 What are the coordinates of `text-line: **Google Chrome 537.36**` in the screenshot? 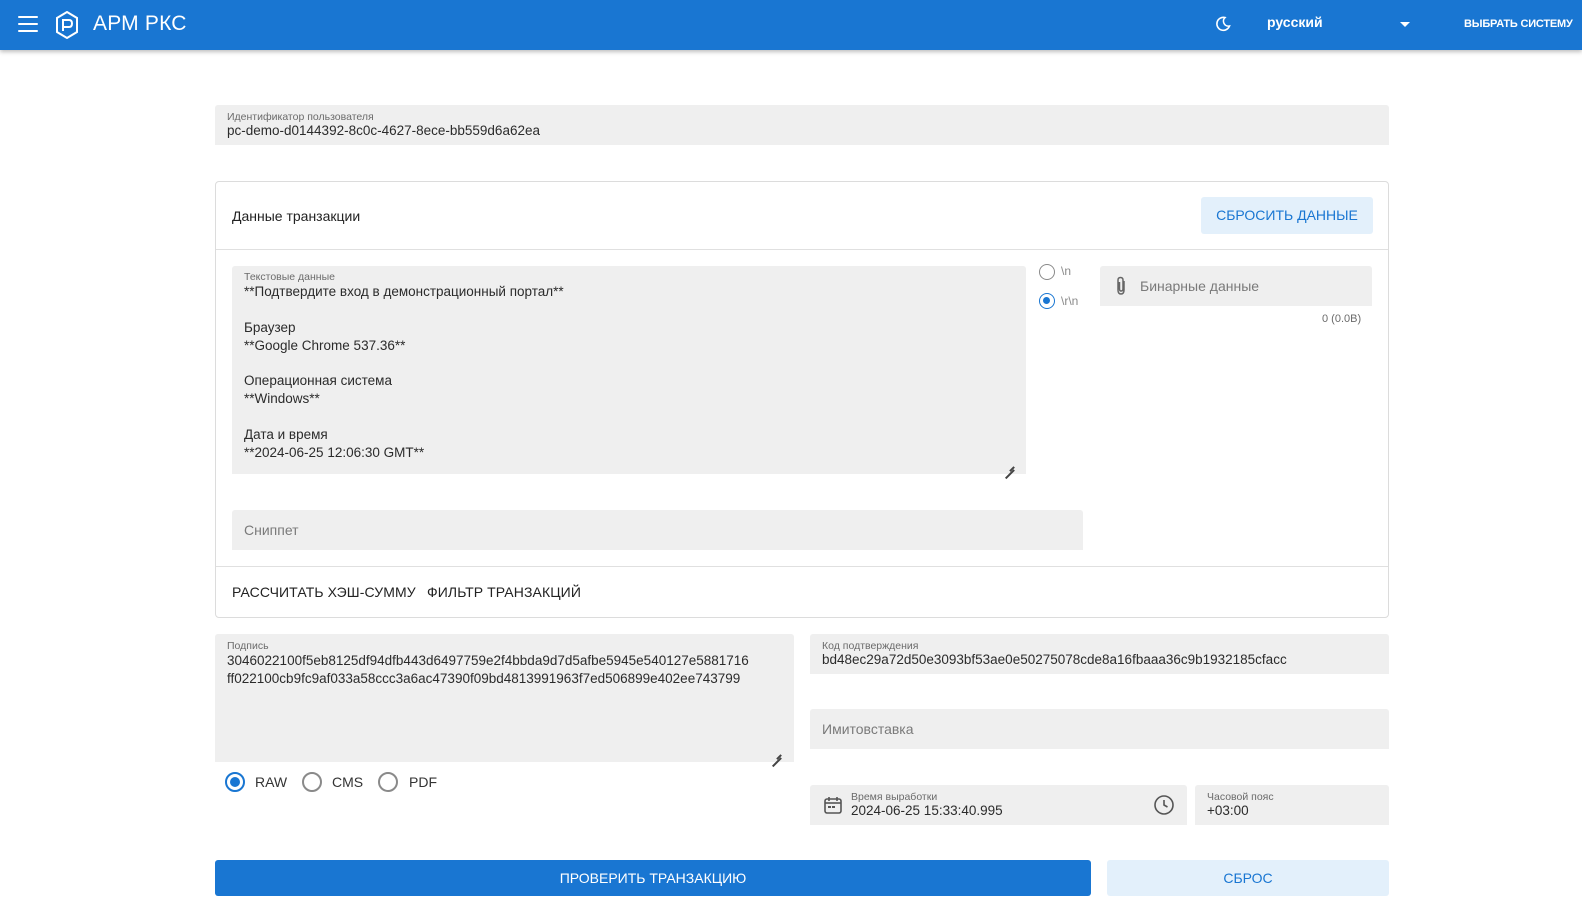 It's located at (325, 345).